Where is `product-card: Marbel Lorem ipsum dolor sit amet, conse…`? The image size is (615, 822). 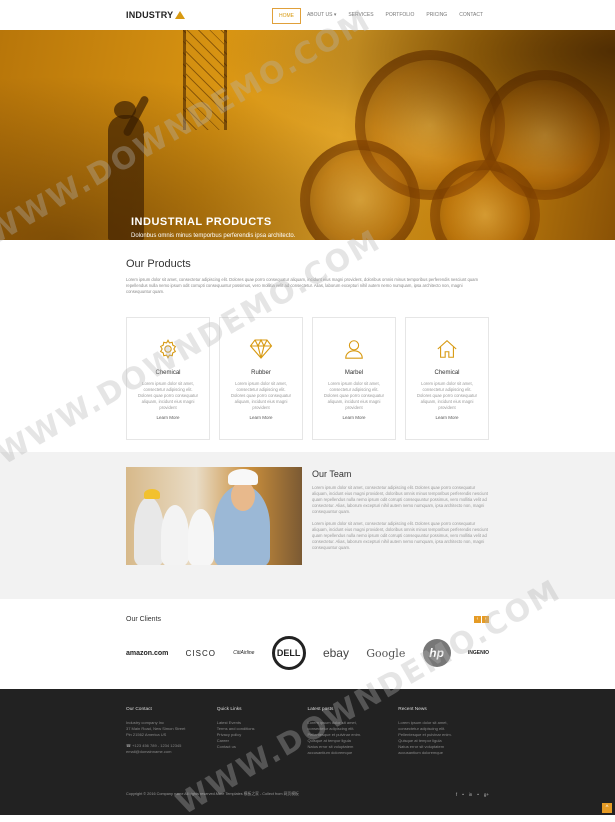 product-card: Marbel Lorem ipsum dolor sit amet, conse… is located at coordinates (354, 378).